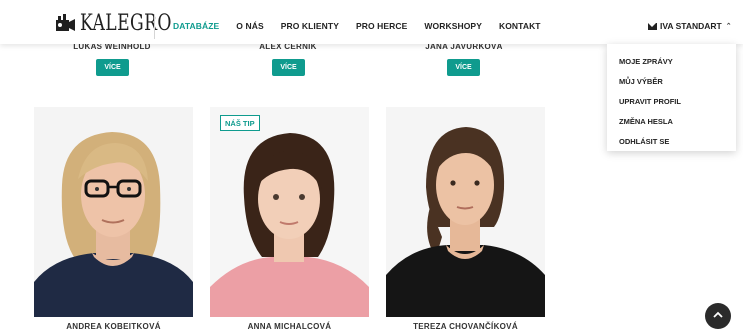 The height and width of the screenshot is (333, 743). Describe the element at coordinates (310, 26) in the screenshot. I see `nav-item-pro-klienty: PRO KLIENTY` at that location.